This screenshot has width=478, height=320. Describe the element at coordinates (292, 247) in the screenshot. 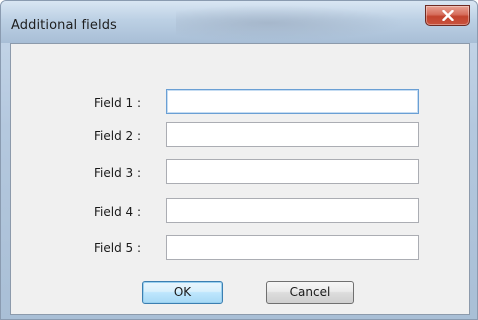

I see `field-5-input` at that location.